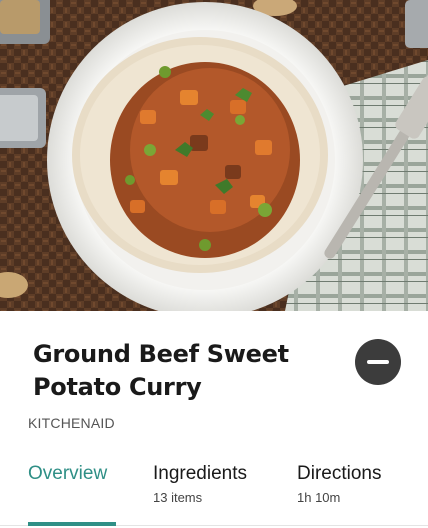  I want to click on recipe-title-line-2: Potato Curry, so click(117, 387).